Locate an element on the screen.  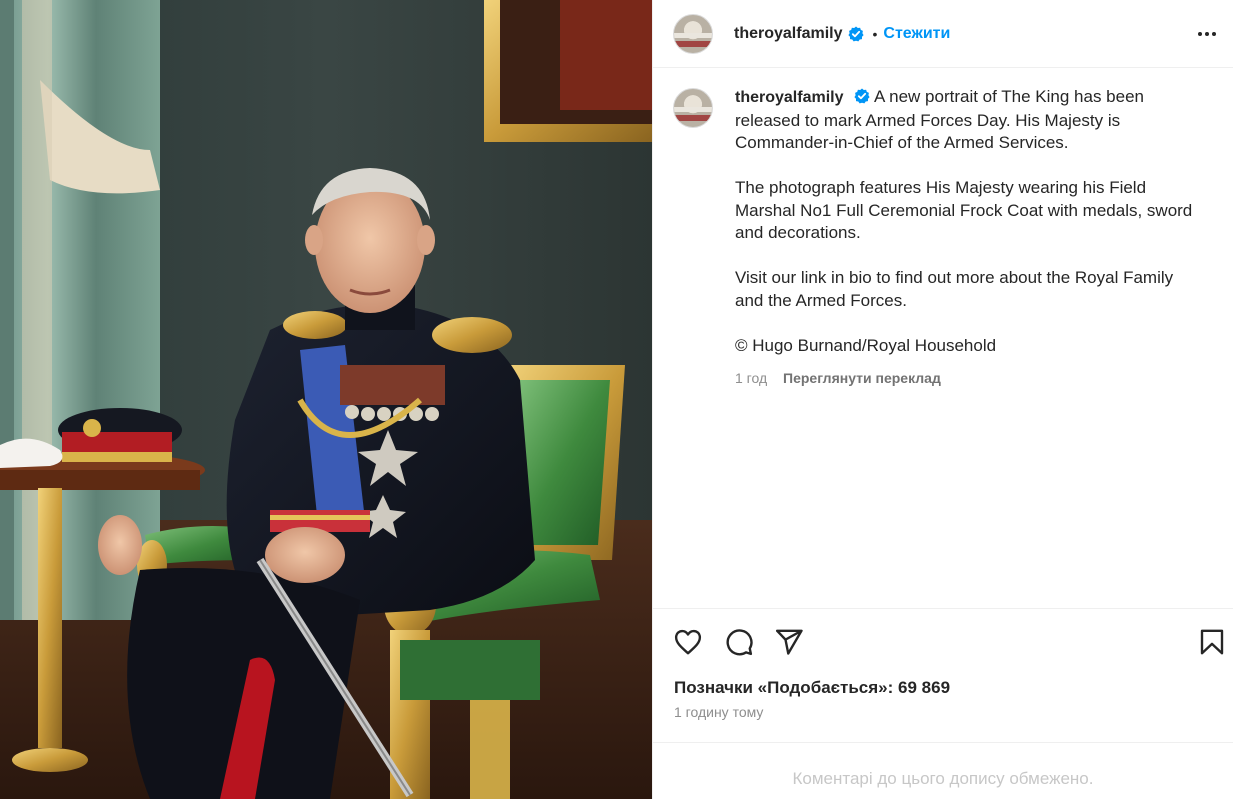
paper-plane-icon is located at coordinates (789, 642).